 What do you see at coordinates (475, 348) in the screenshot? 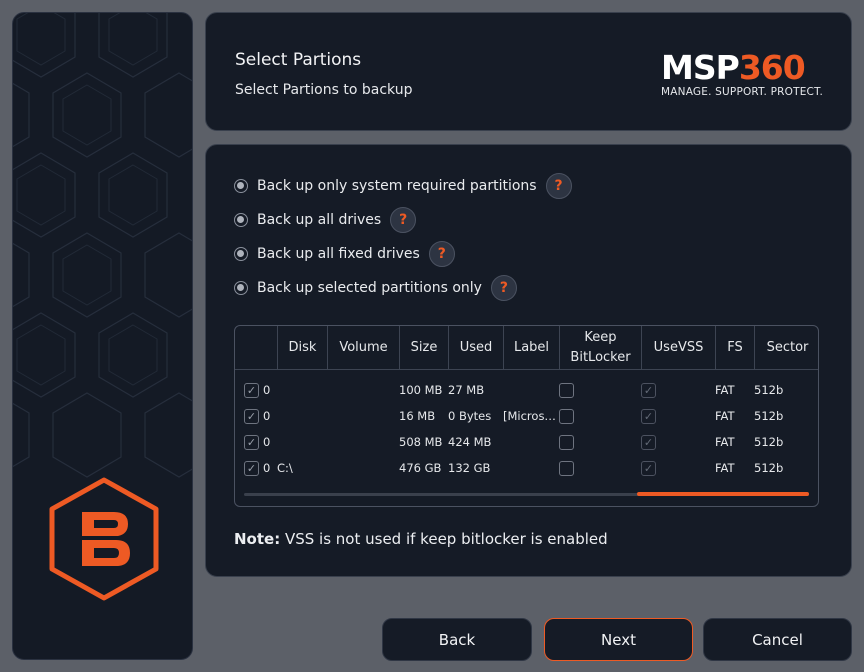
I see `column-header-used: Used` at bounding box center [475, 348].